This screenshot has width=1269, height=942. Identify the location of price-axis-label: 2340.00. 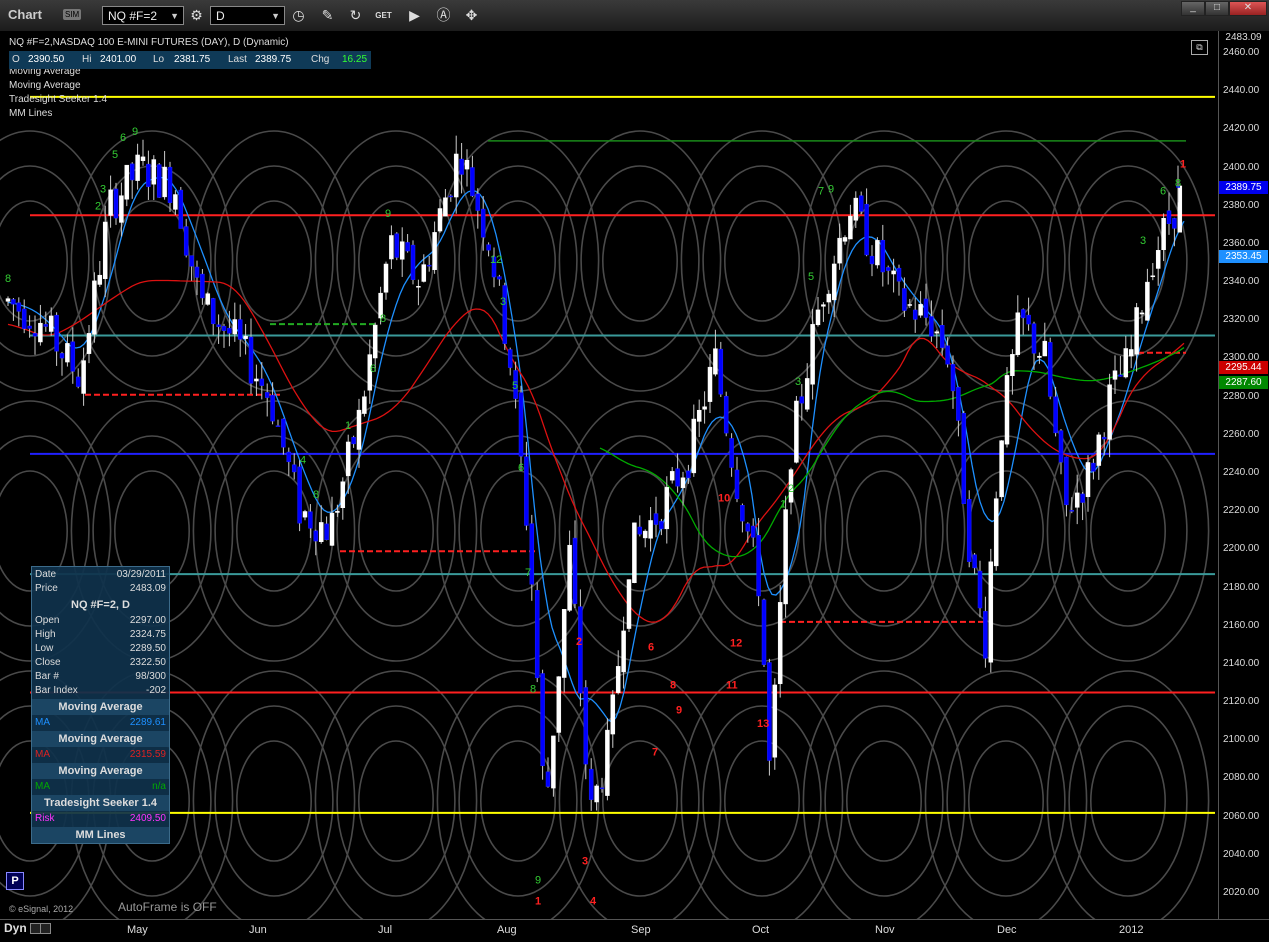
(1241, 282).